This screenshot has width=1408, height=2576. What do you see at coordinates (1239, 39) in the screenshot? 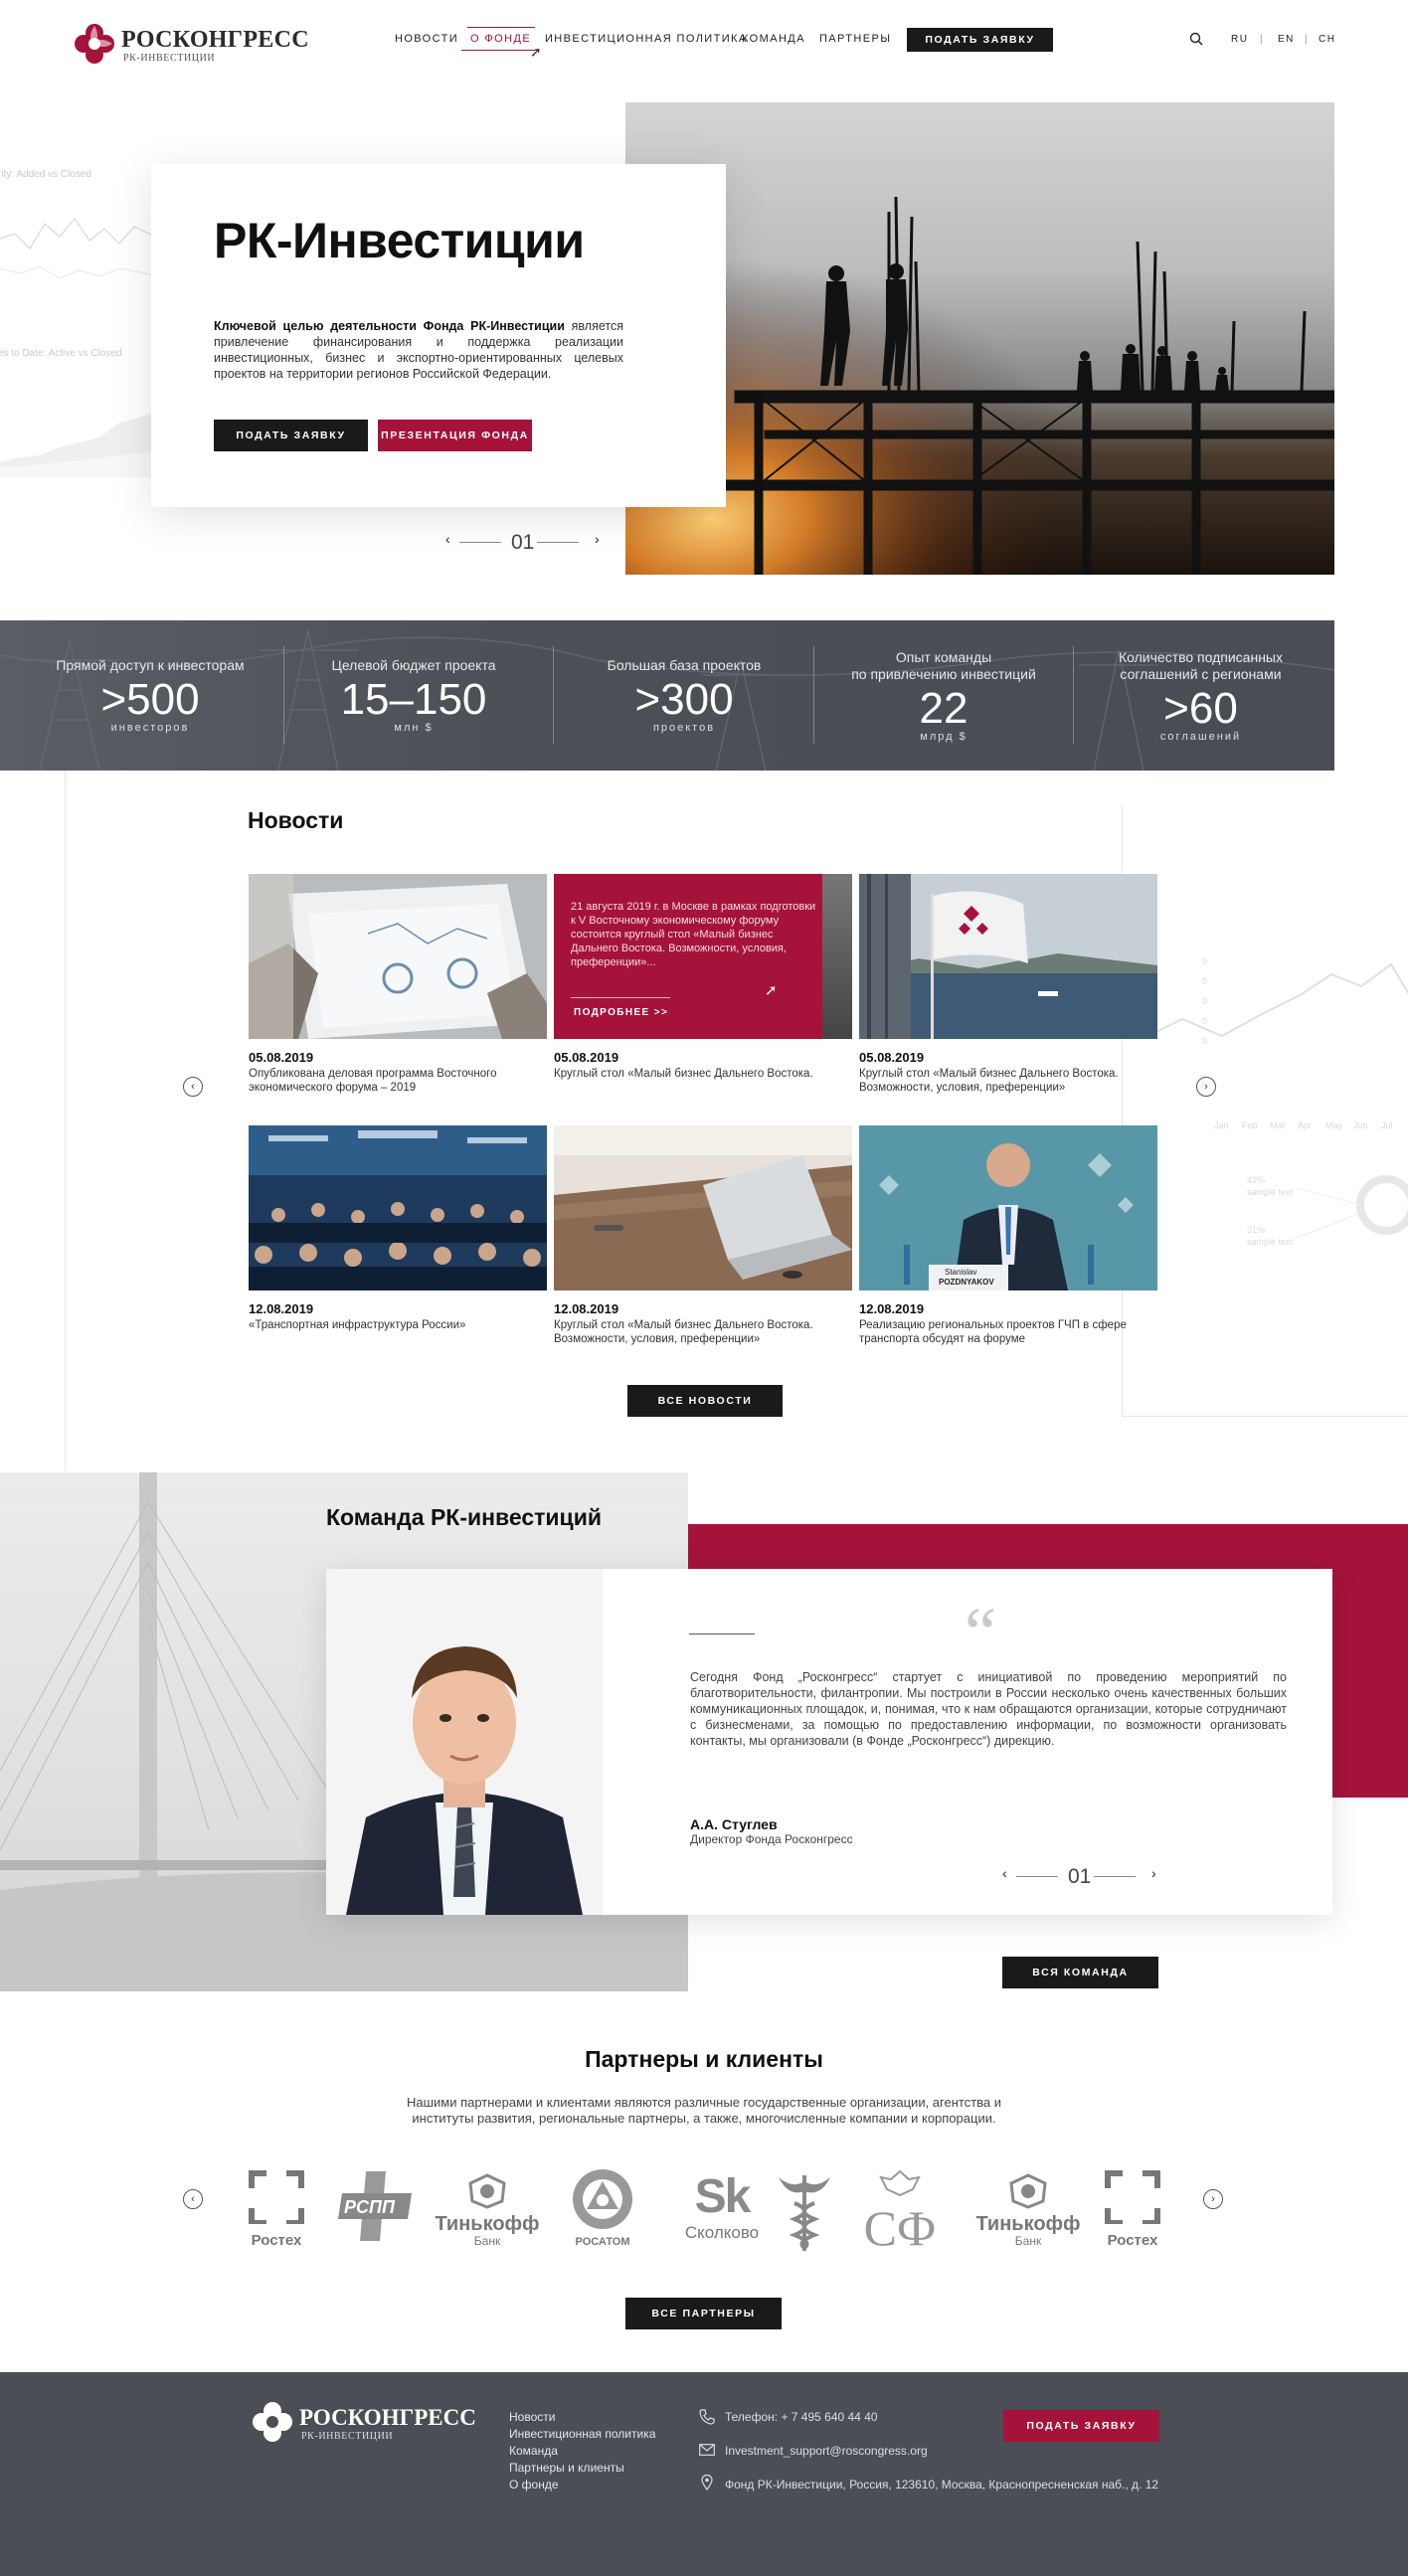
I see `lang-ru: RU` at bounding box center [1239, 39].